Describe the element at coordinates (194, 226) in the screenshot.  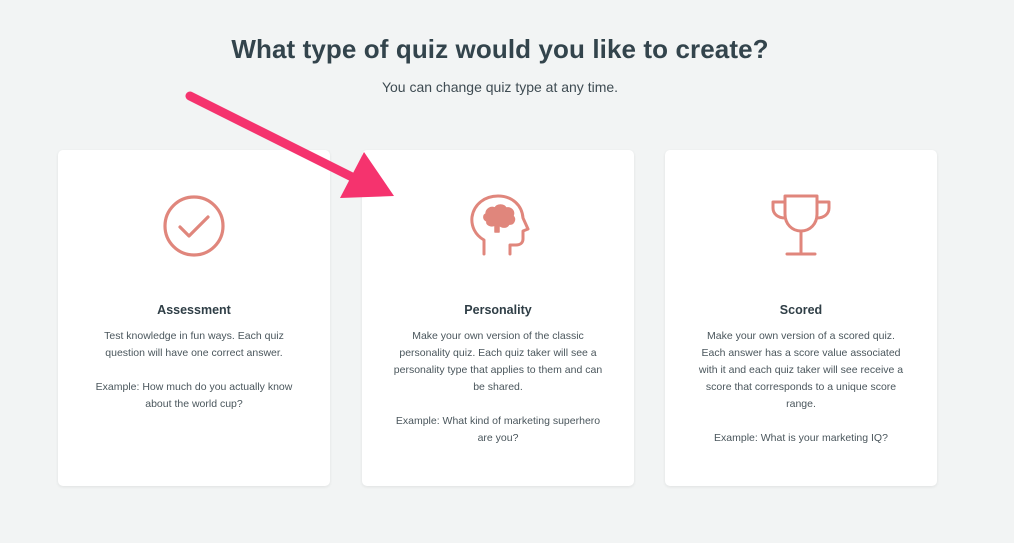
I see `check-circle-icon` at that location.